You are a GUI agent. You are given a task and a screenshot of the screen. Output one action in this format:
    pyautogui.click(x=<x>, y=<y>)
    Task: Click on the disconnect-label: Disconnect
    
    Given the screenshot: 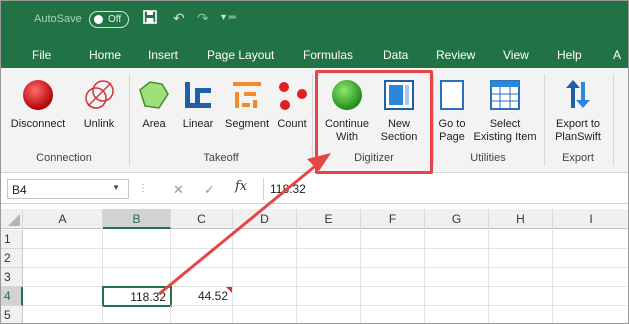 What is the action you would take?
    pyautogui.click(x=38, y=124)
    